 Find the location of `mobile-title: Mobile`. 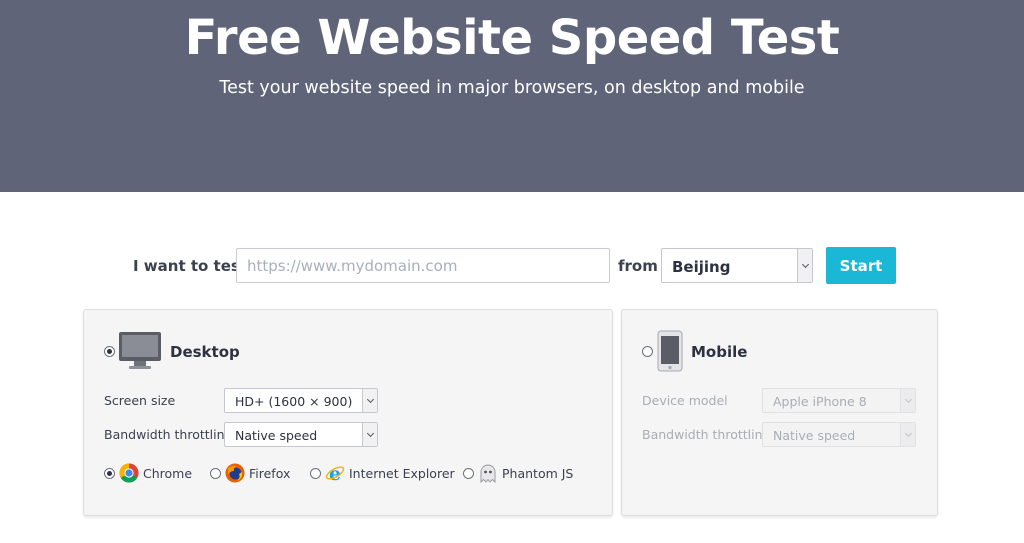

mobile-title: Mobile is located at coordinates (719, 352).